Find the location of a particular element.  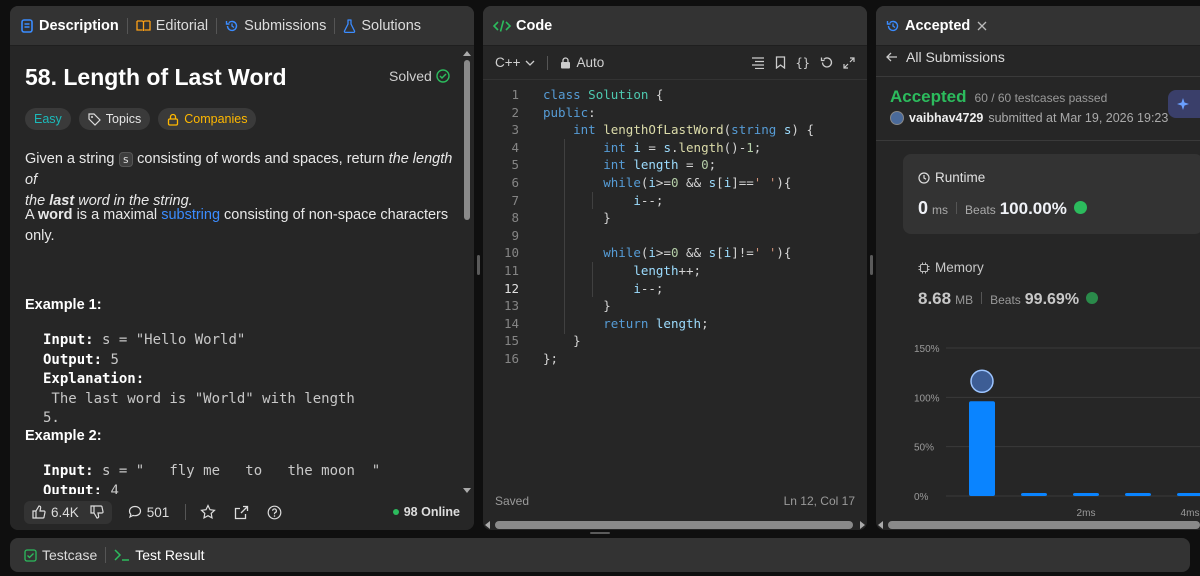

result-tabbar: Accepted is located at coordinates (1038, 26).